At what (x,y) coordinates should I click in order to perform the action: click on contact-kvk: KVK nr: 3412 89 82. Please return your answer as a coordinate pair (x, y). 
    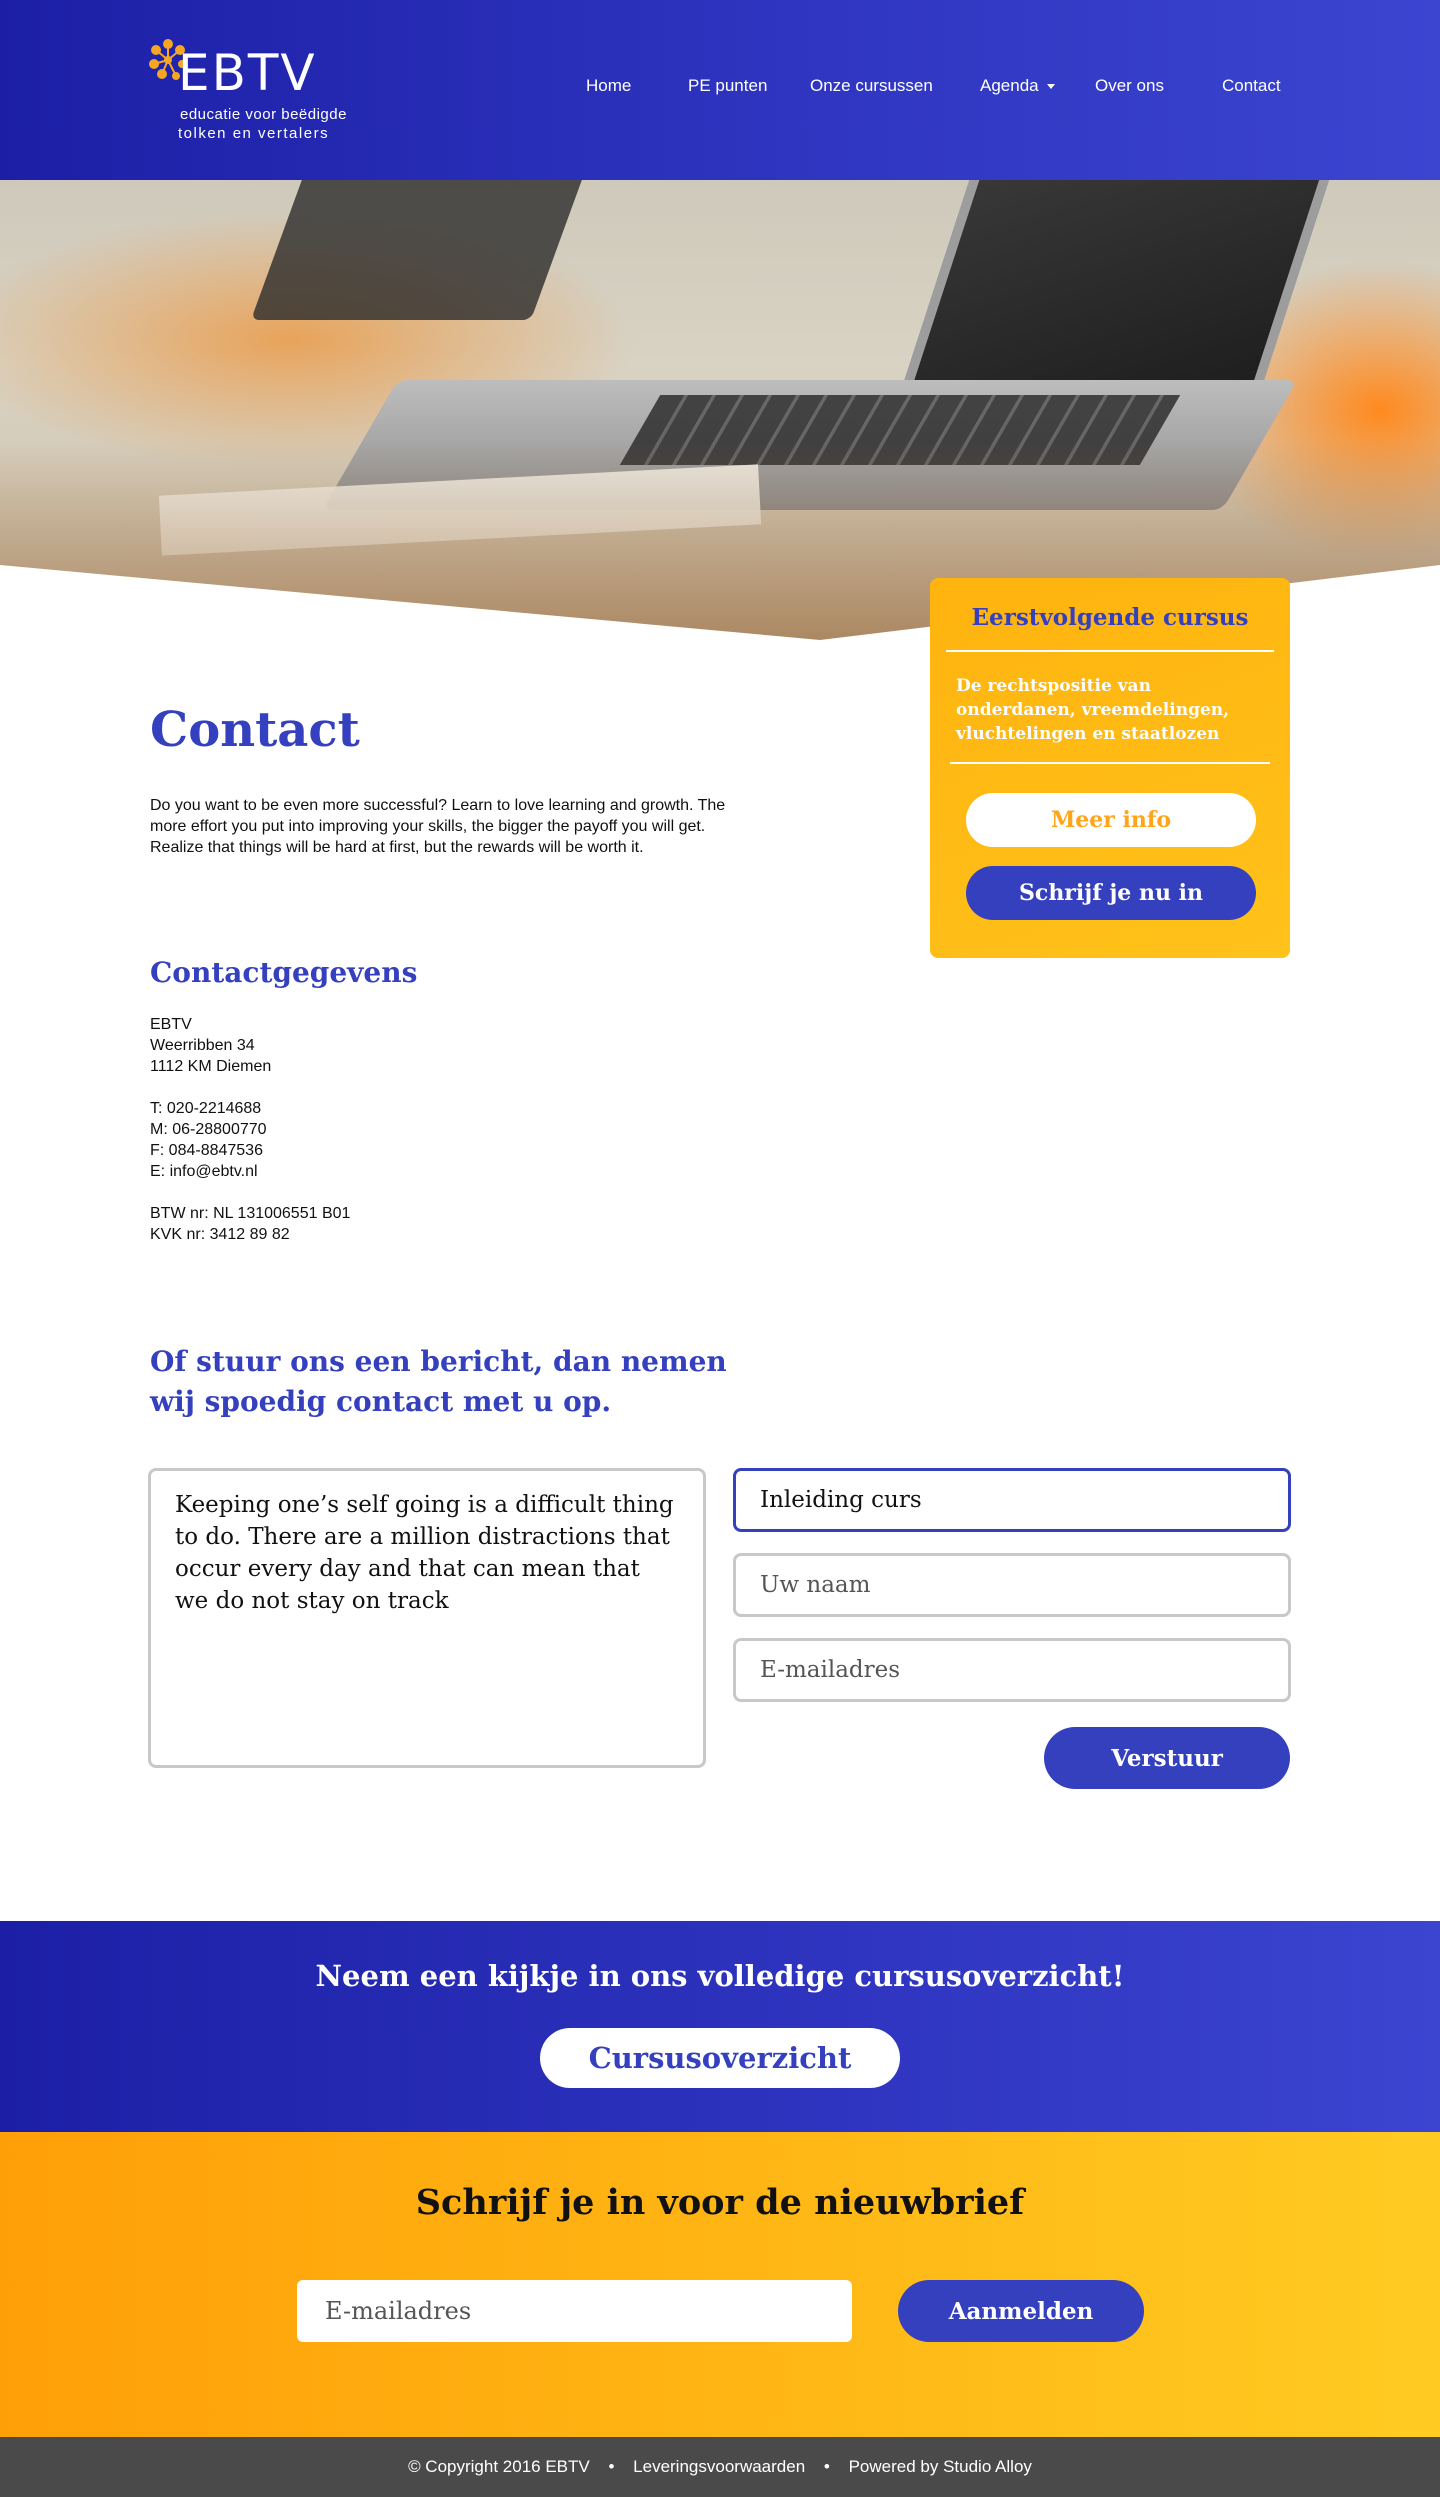
    Looking at the image, I should click on (220, 1234).